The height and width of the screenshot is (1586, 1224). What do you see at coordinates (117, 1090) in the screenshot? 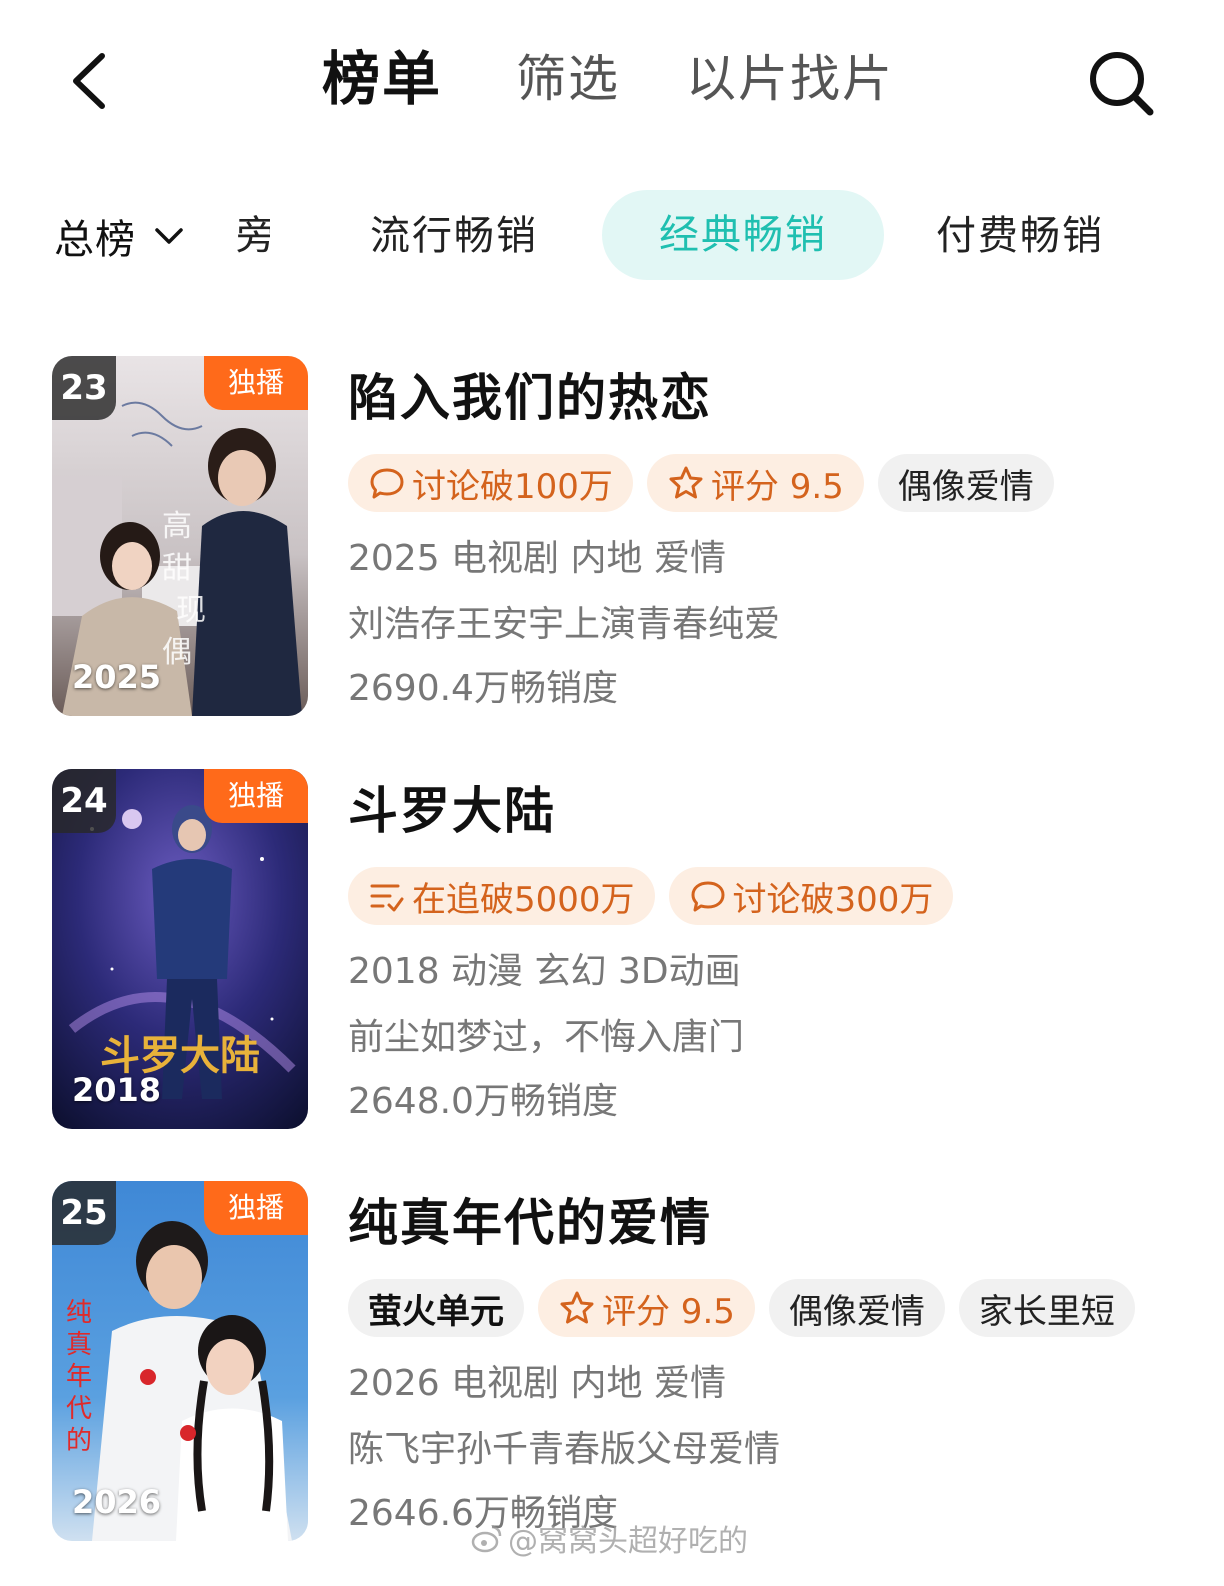
I see `poster-year: 2018` at bounding box center [117, 1090].